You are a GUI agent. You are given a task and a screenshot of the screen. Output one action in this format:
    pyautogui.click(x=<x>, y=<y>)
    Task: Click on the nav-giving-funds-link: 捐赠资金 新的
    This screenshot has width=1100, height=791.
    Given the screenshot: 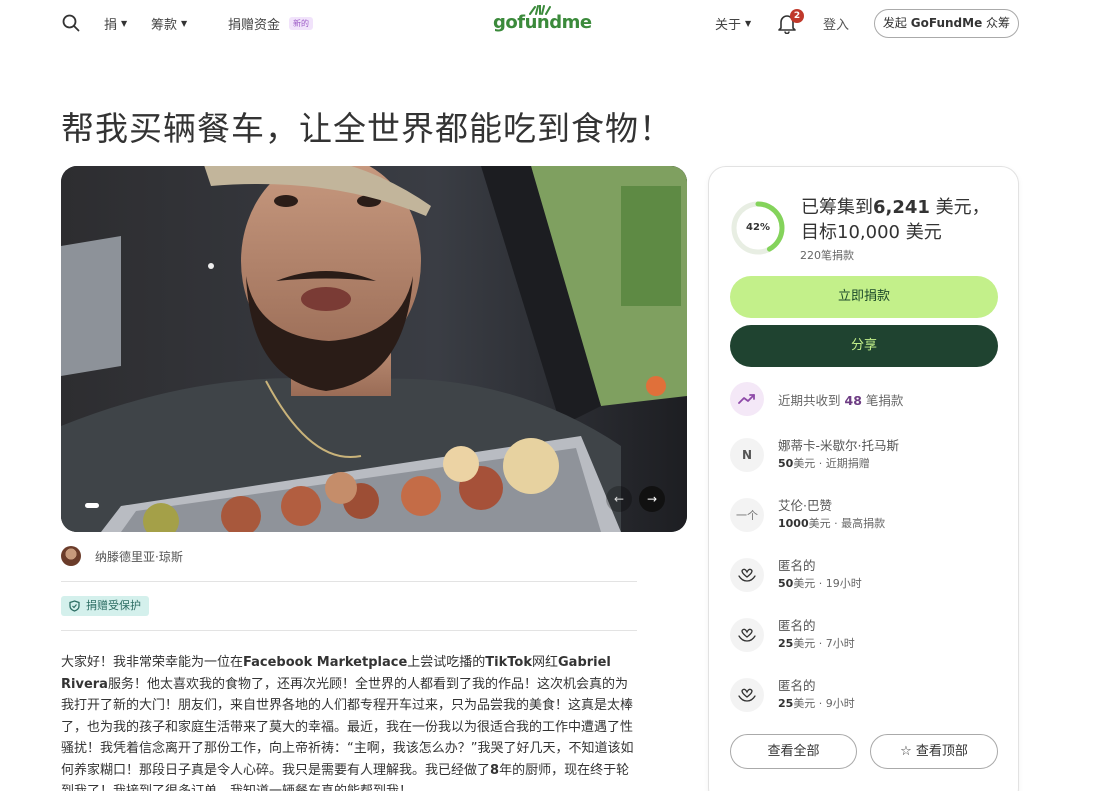 What is the action you would take?
    pyautogui.click(x=271, y=23)
    